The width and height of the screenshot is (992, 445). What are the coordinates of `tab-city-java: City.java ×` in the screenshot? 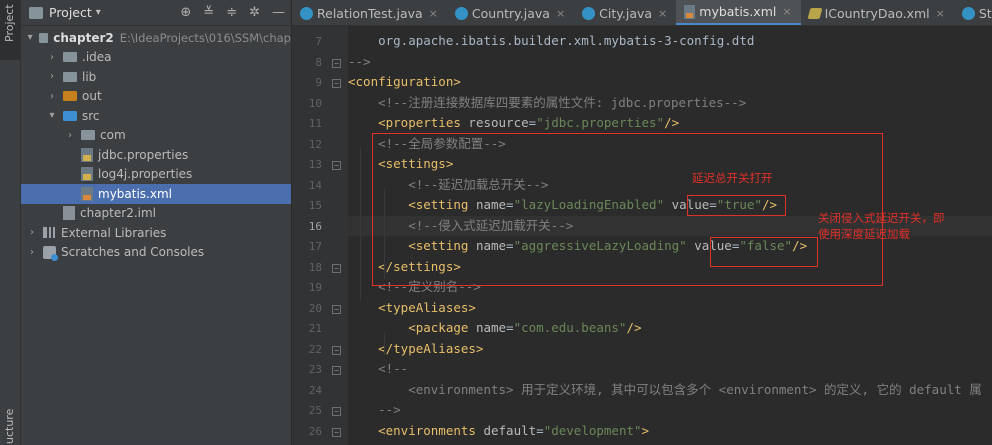 It's located at (625, 12).